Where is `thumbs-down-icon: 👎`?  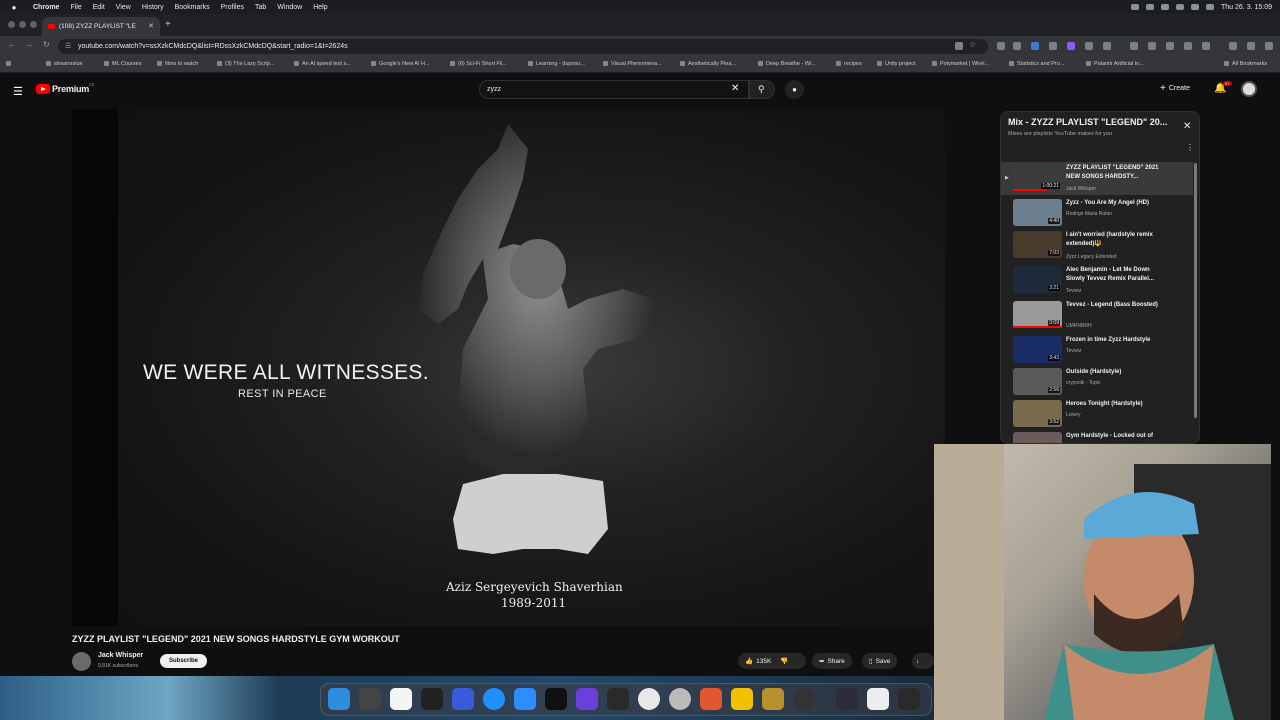 thumbs-down-icon: 👎 is located at coordinates (784, 661).